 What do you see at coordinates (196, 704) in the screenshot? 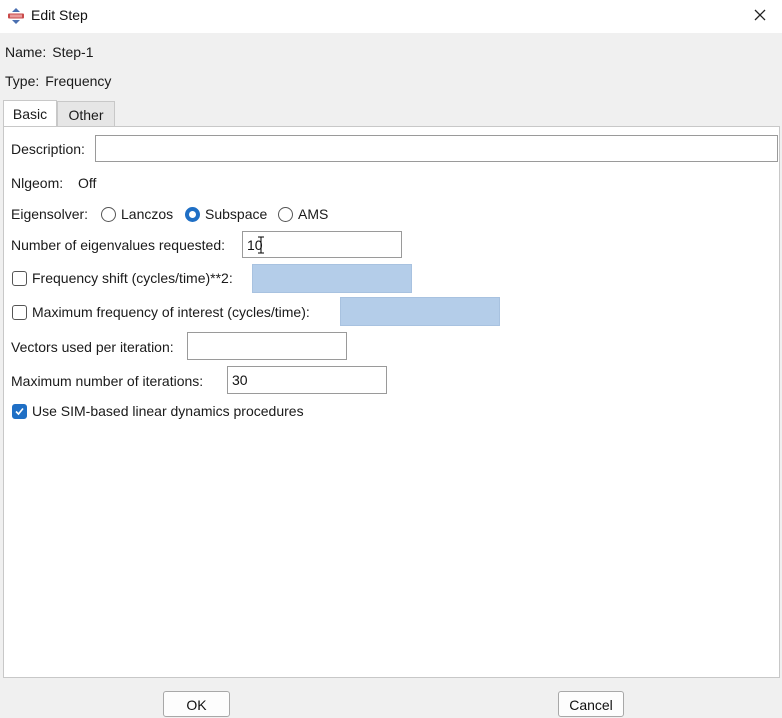
I see `ok-button: OK` at bounding box center [196, 704].